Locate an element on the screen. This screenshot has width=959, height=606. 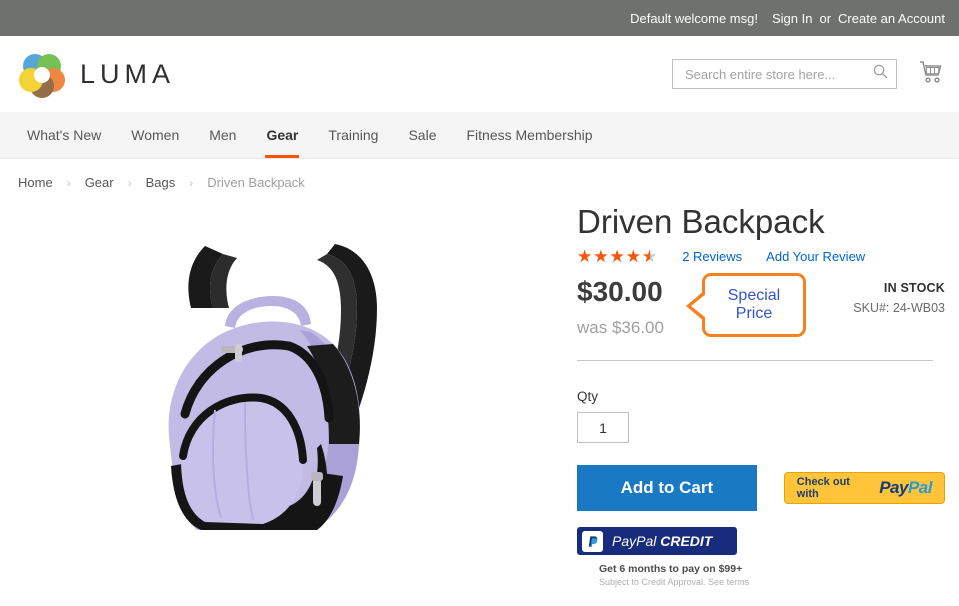
breadcrumb-item-home: Home is located at coordinates (35, 182).